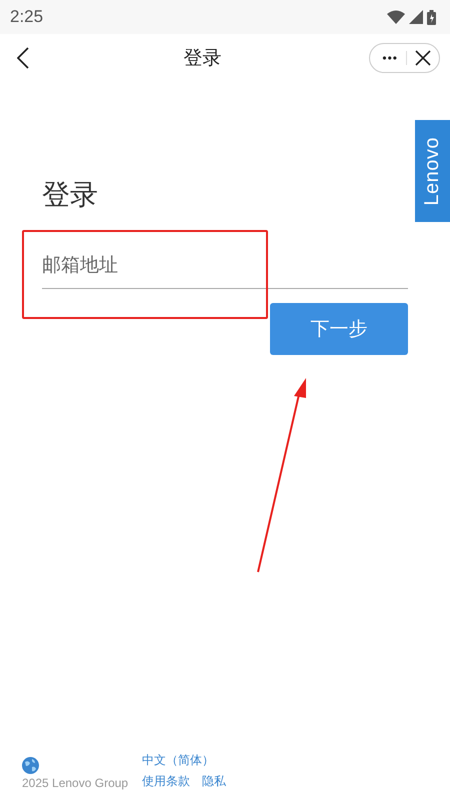 This screenshot has width=450, height=800. What do you see at coordinates (422, 58) in the screenshot?
I see `close-icon` at bounding box center [422, 58].